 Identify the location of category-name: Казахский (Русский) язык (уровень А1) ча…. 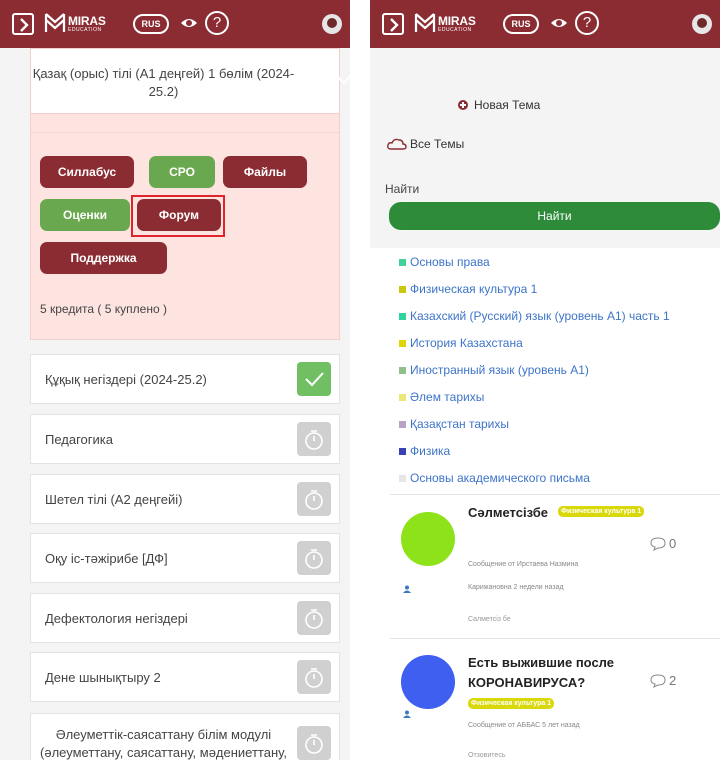
(540, 316).